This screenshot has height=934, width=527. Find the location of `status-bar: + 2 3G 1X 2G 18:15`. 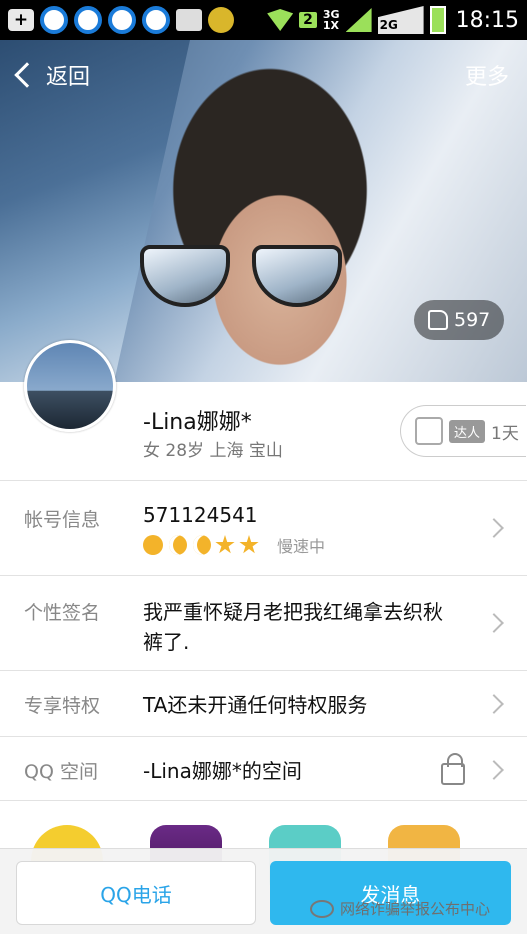

status-bar: + 2 3G 1X 2G 18:15 is located at coordinates (263, 20).